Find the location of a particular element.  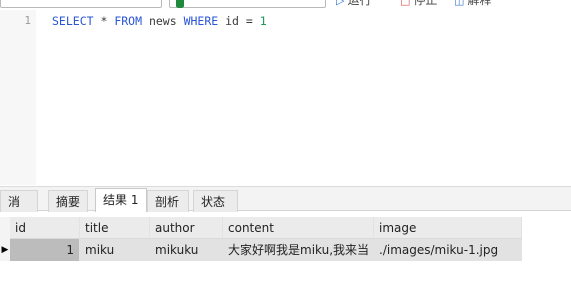

explain-label: 解释 is located at coordinates (479, 3).